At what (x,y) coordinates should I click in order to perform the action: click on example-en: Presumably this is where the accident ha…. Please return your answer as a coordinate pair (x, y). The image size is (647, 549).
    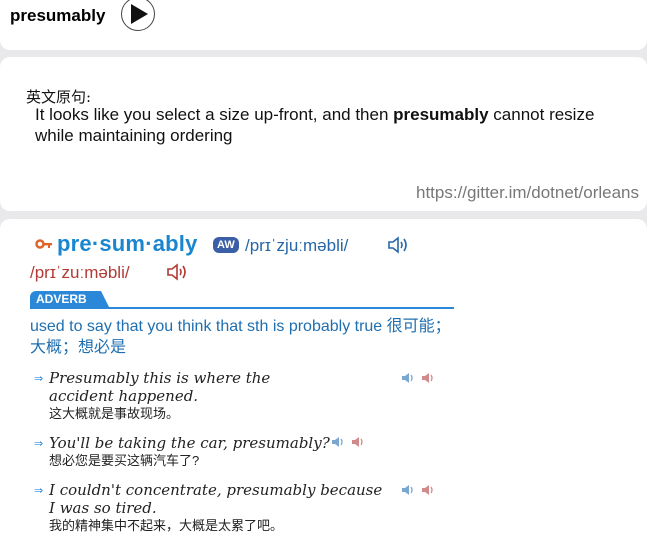
    Looking at the image, I should click on (160, 387).